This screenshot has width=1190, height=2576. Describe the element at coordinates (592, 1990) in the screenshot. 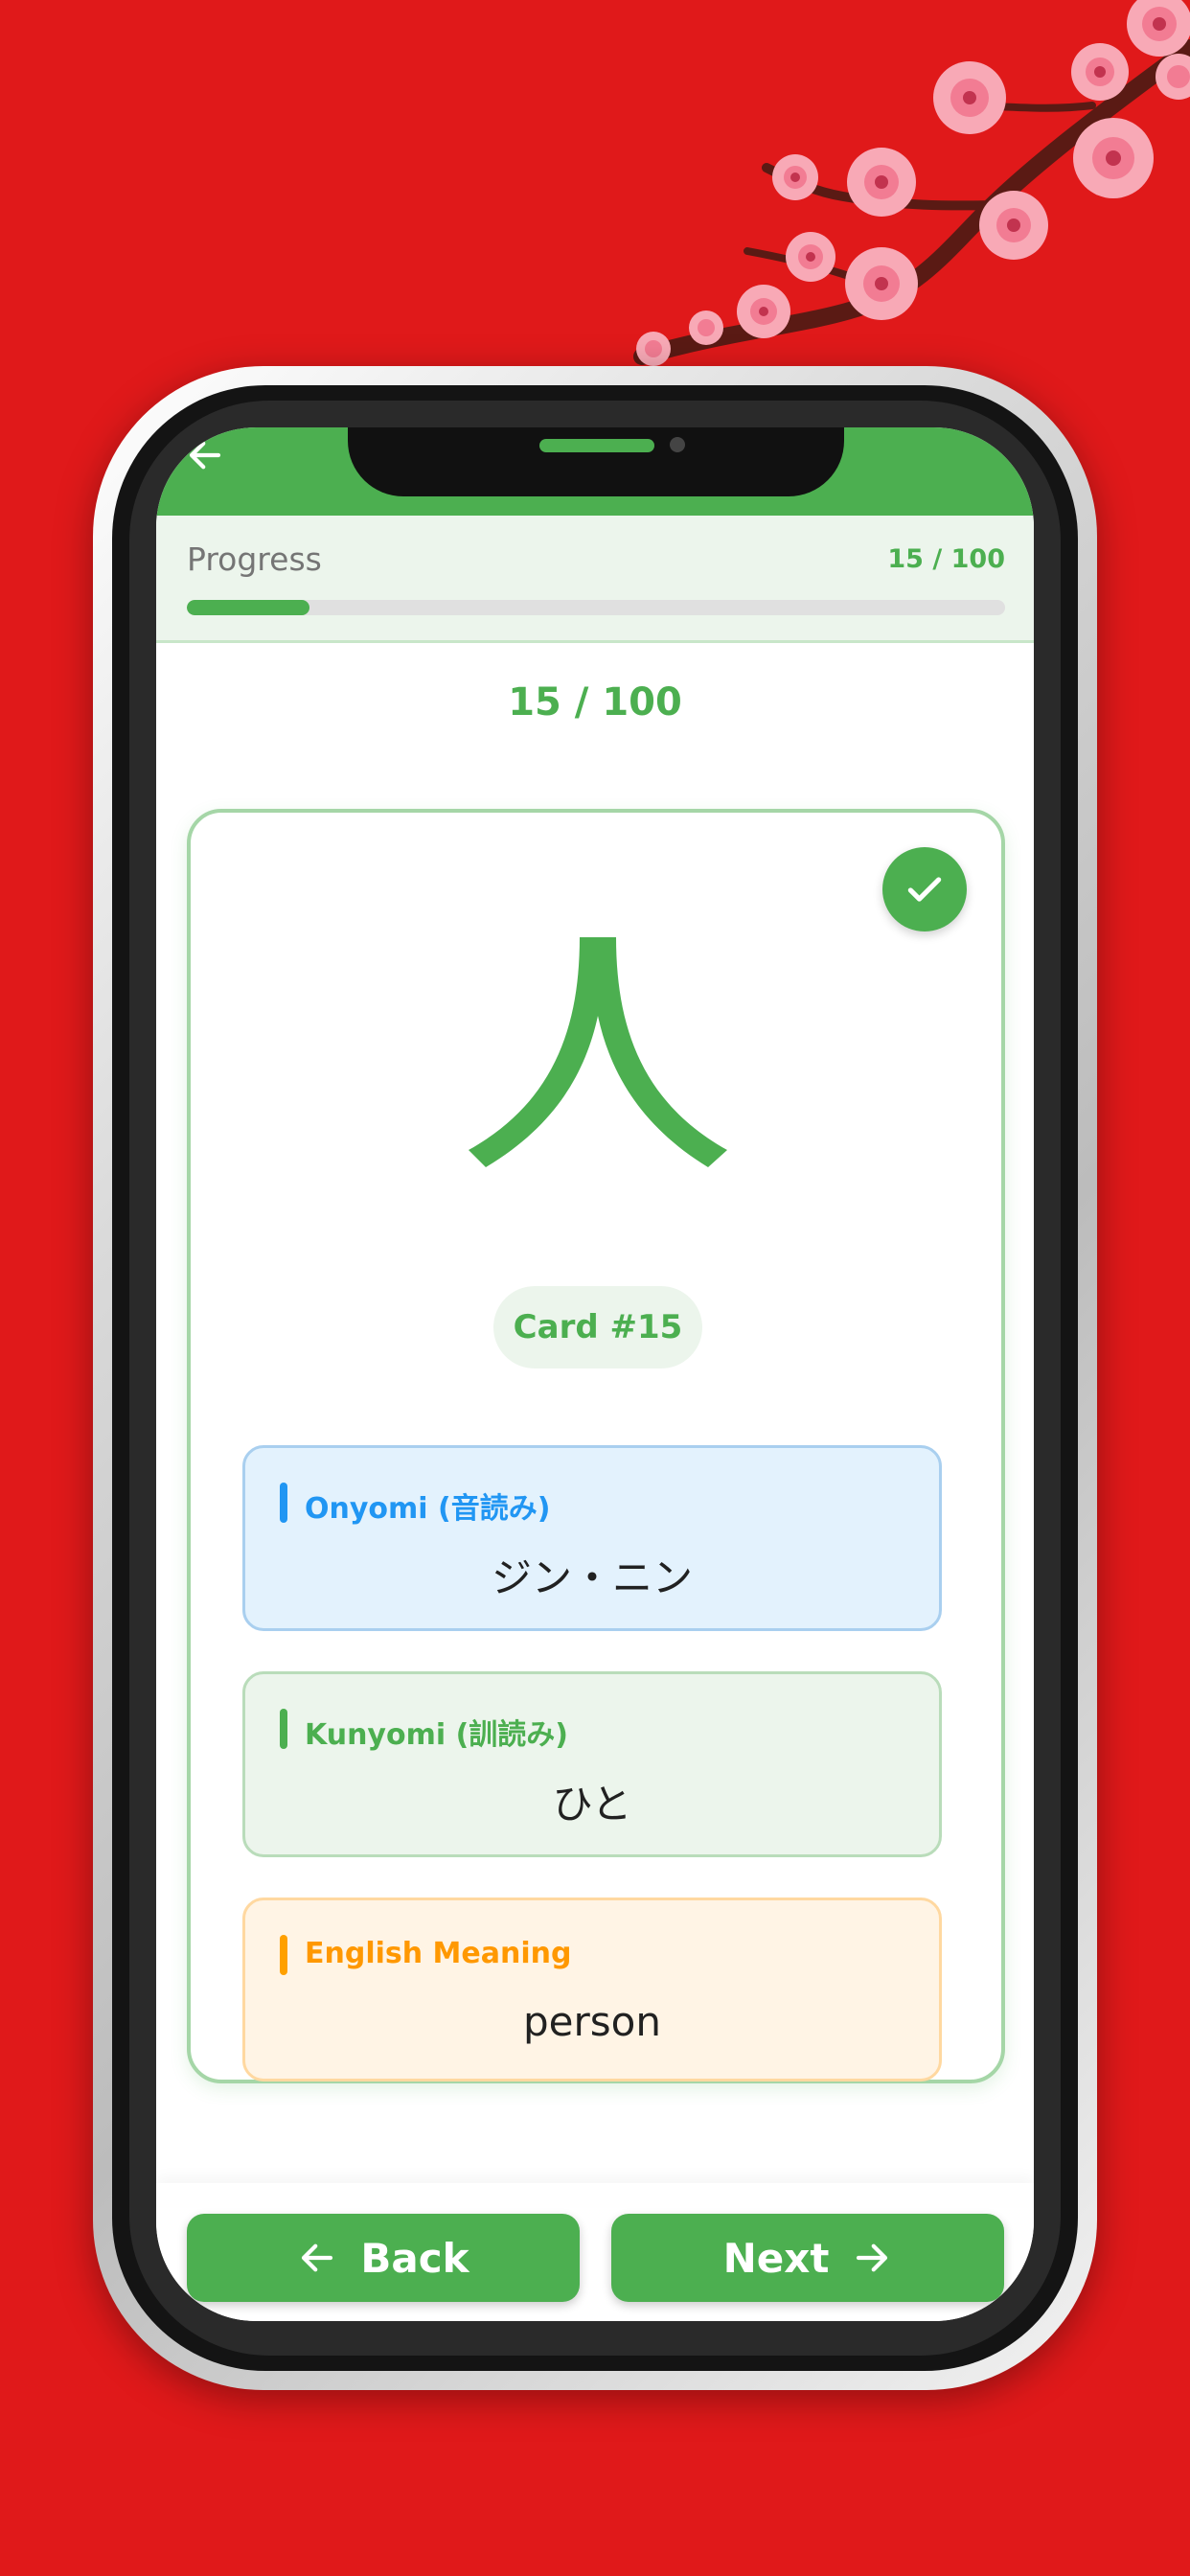

I see `meaning-box: English Meaning person` at that location.